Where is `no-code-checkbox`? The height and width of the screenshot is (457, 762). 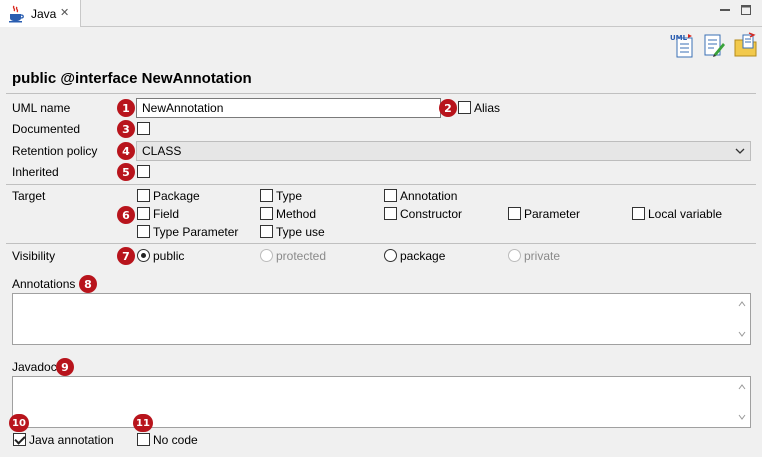
no-code-checkbox is located at coordinates (143, 439).